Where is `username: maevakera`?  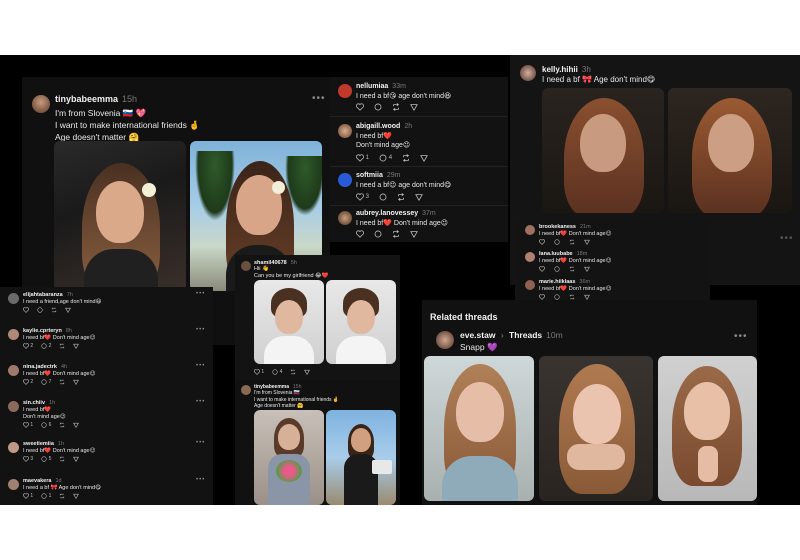 username: maevakera is located at coordinates (37, 481).